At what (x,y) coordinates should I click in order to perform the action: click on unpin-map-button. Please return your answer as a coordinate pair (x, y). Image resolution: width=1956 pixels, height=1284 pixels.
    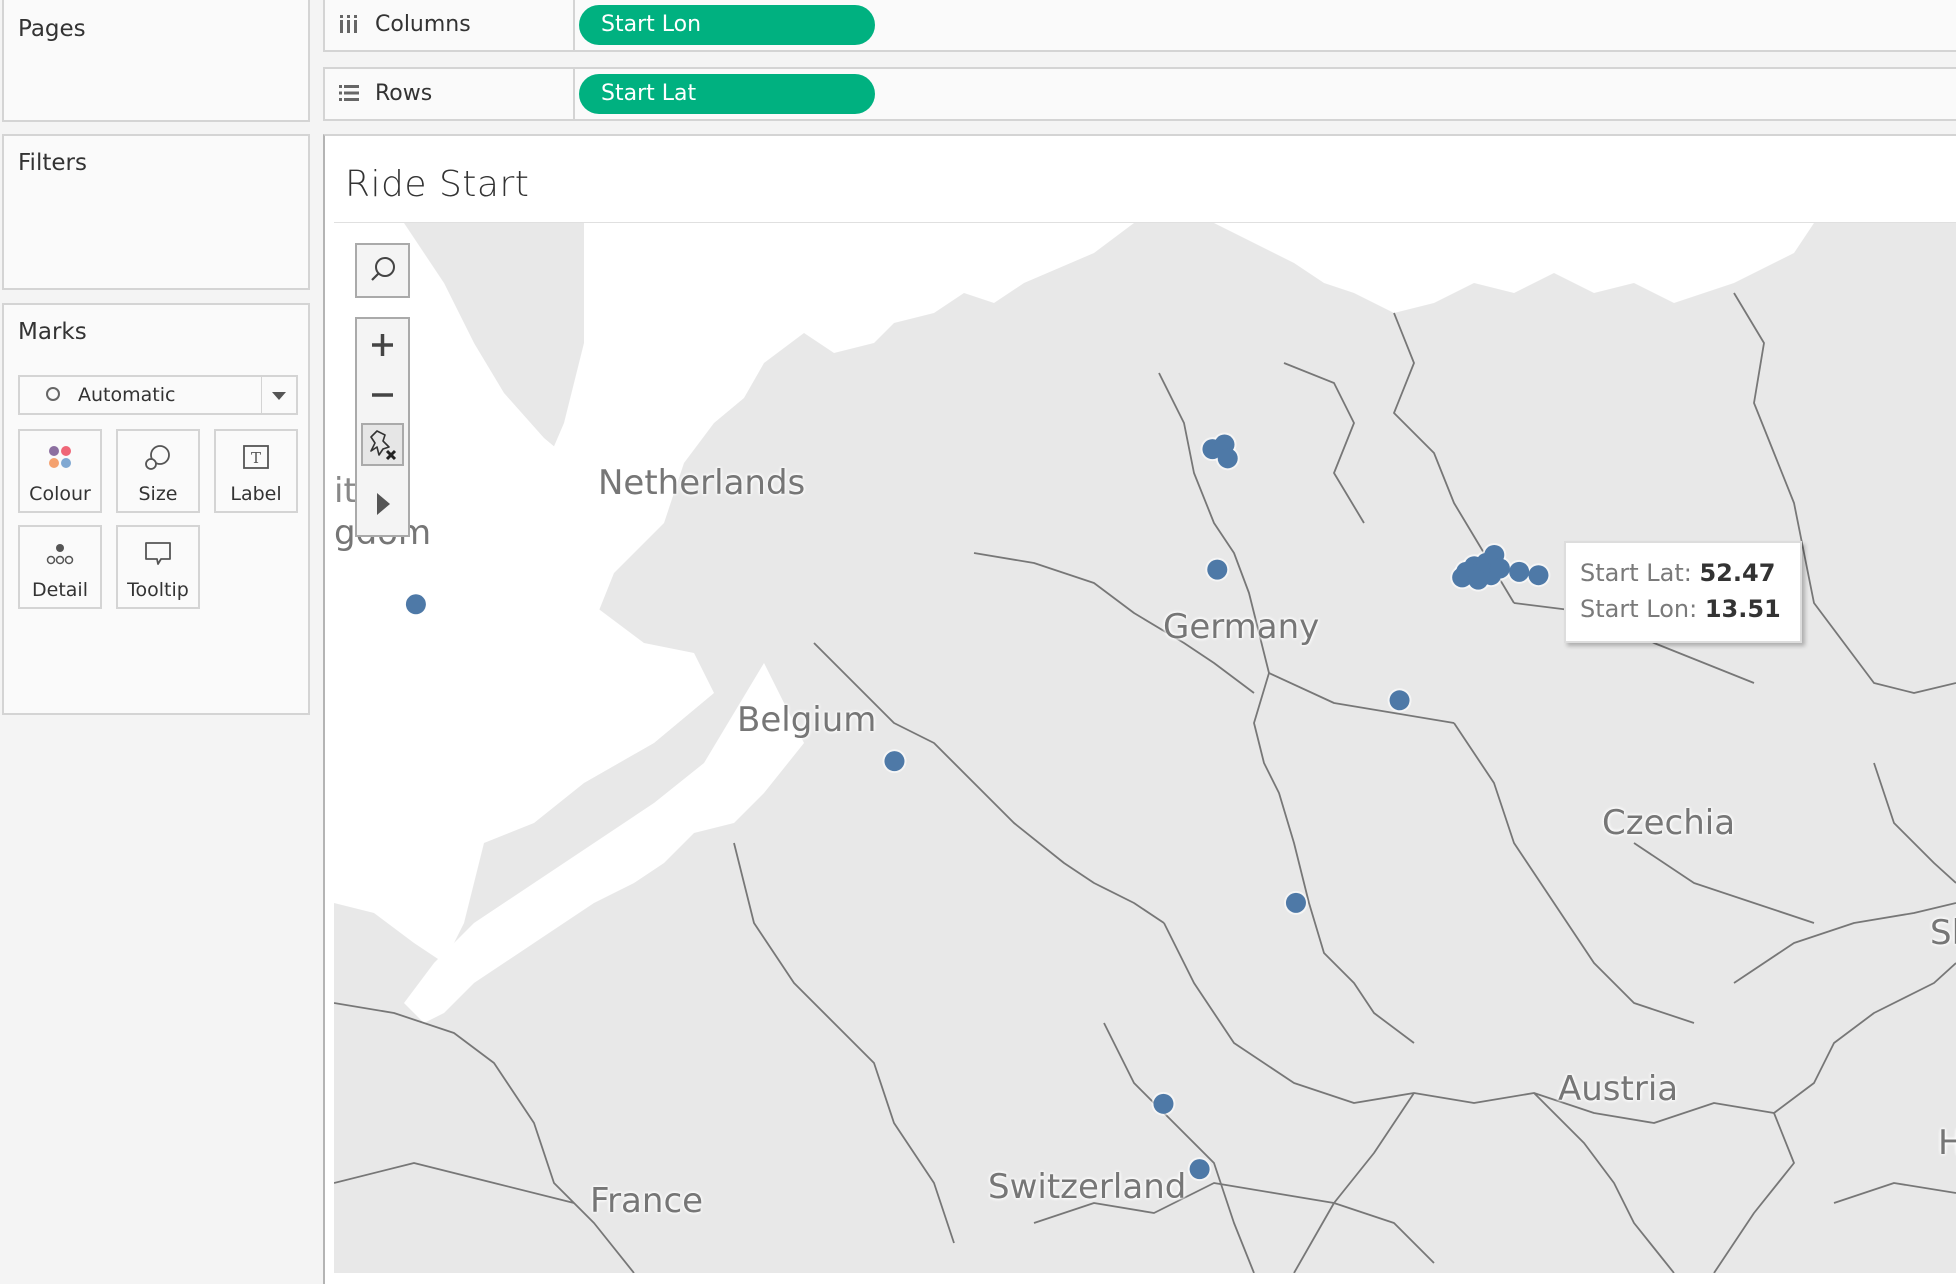
    Looking at the image, I should click on (382, 444).